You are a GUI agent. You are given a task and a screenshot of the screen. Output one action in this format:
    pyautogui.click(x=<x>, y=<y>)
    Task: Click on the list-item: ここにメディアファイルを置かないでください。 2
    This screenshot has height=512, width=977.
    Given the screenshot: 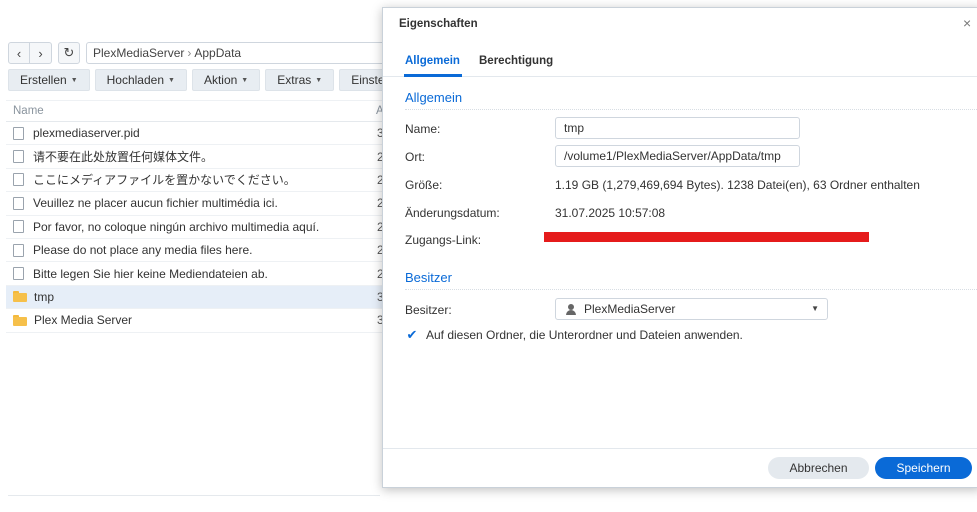 What is the action you would take?
    pyautogui.click(x=196, y=181)
    